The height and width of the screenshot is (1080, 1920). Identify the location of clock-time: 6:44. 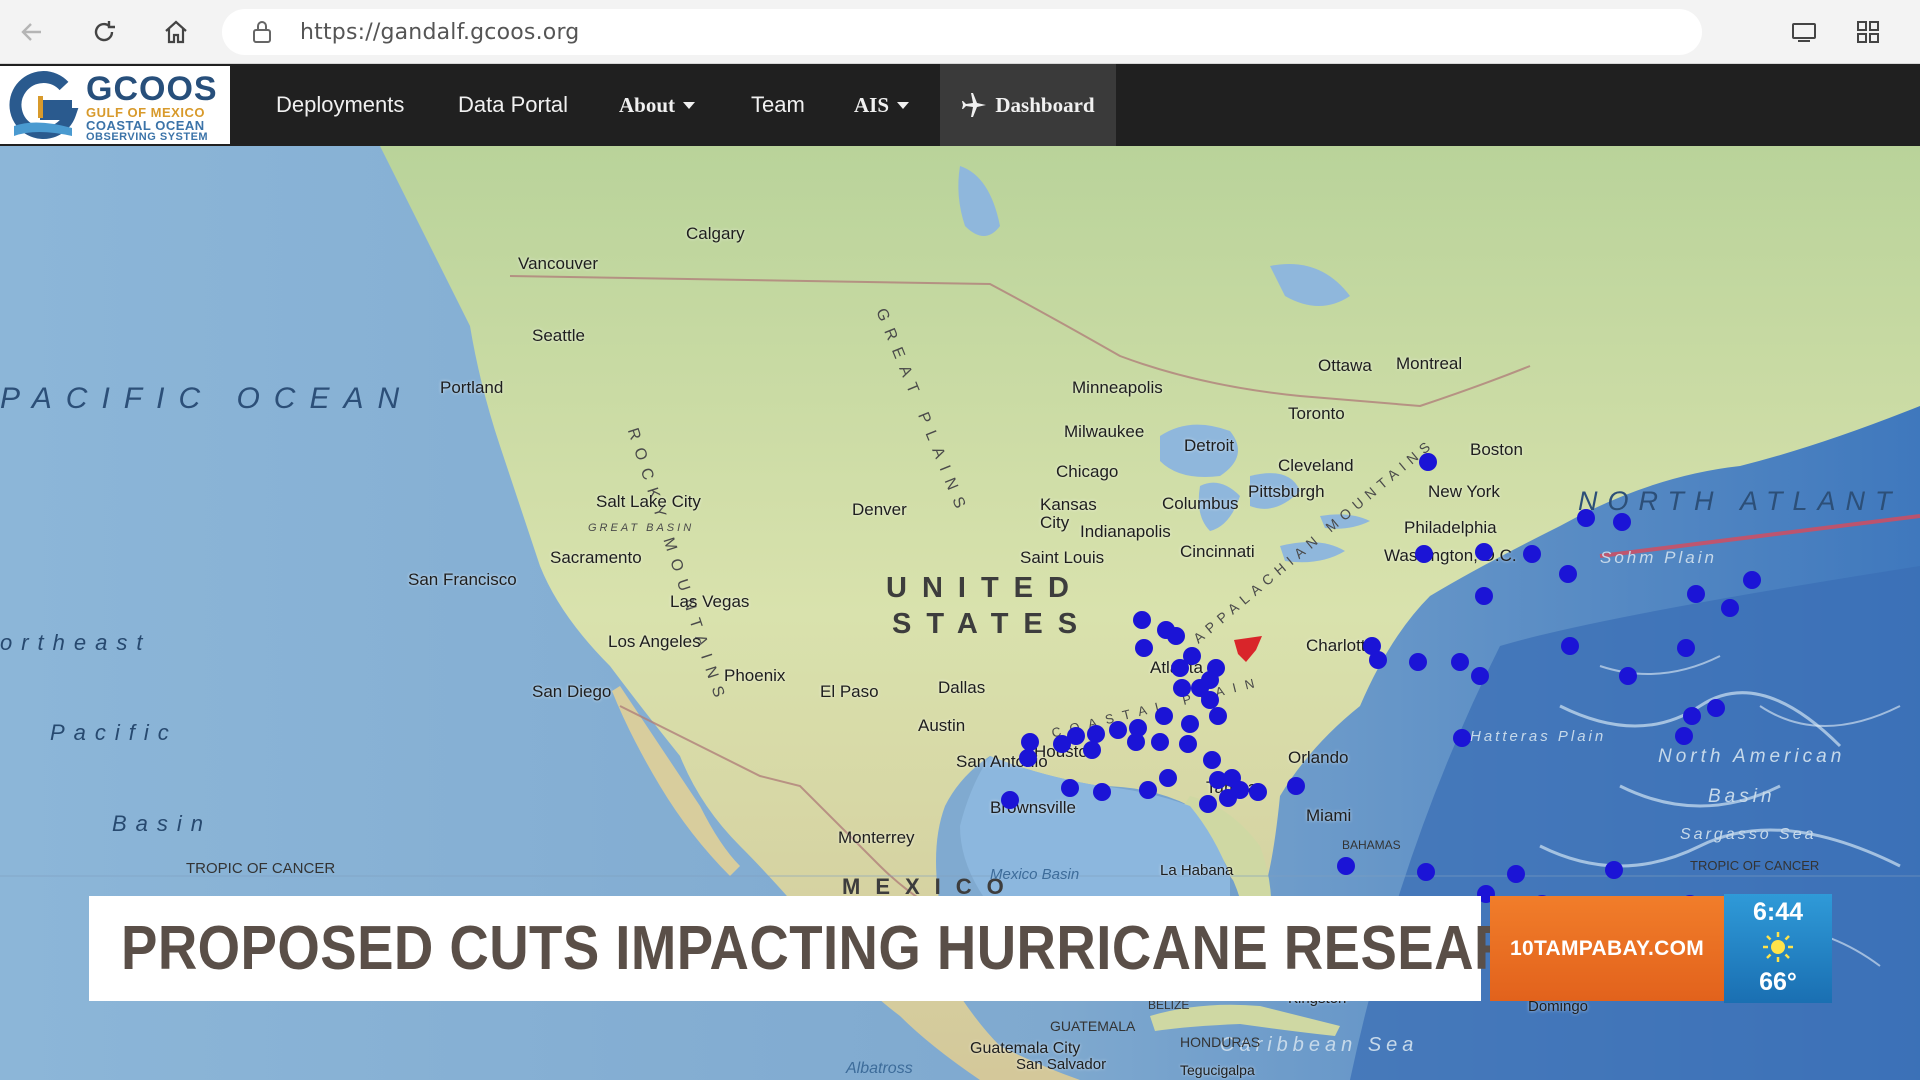
(1778, 912).